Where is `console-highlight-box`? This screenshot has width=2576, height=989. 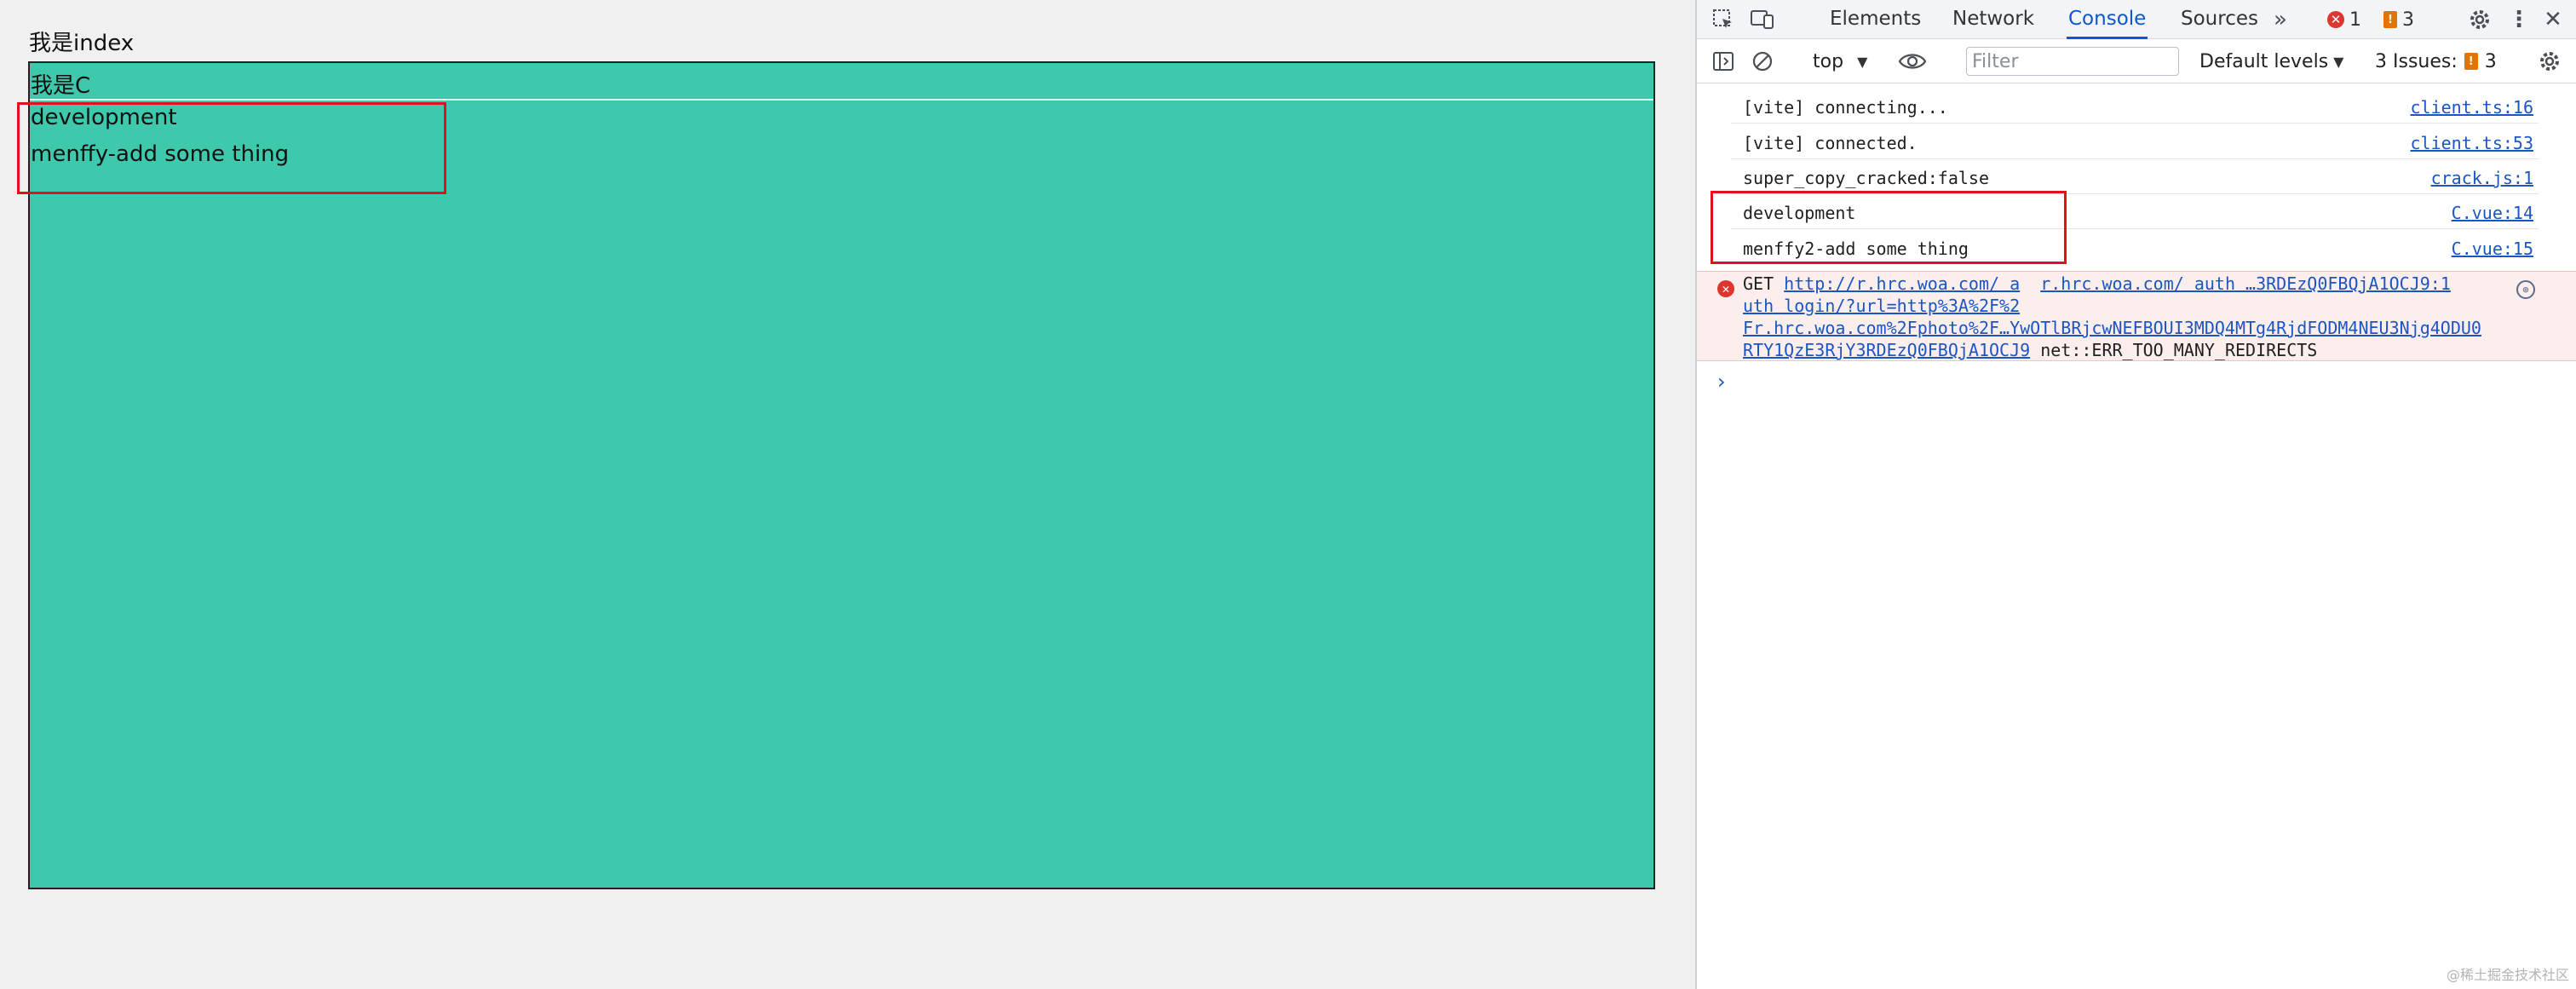
console-highlight-box is located at coordinates (1889, 228).